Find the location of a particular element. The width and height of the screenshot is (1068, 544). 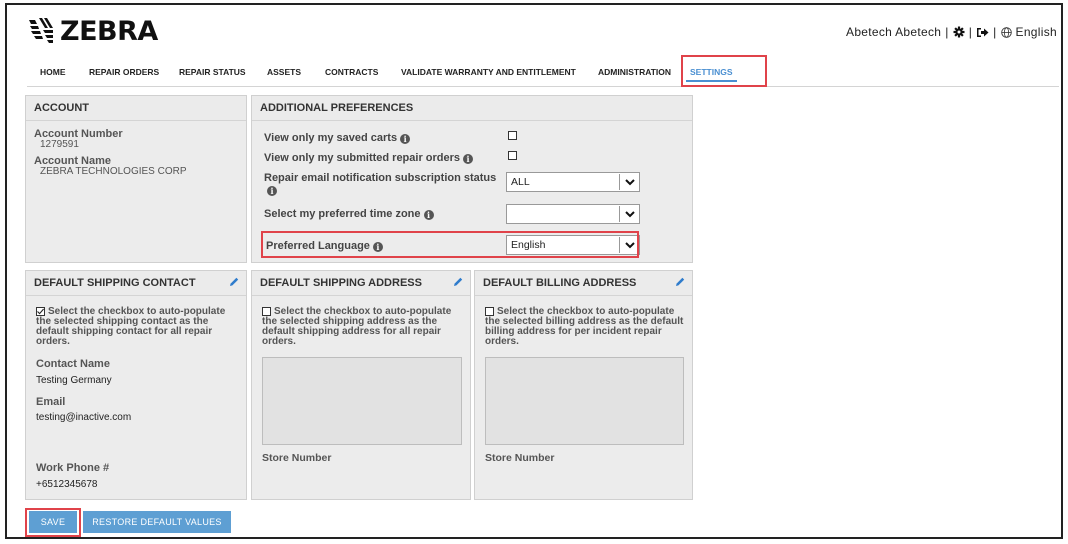

submitted-orders-row: View only my submitted repair orders i is located at coordinates (369, 158).